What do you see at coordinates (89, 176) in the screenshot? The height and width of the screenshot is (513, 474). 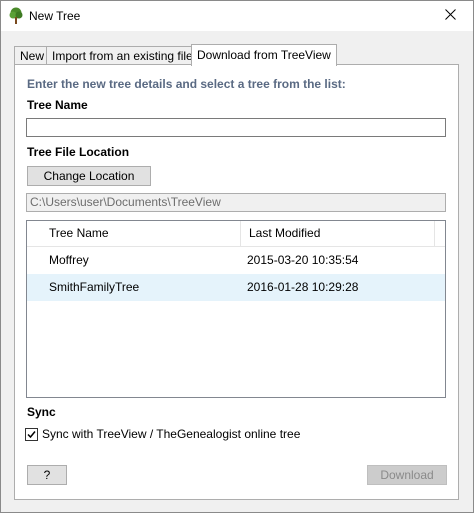 I see `change-location-button: Change Location` at bounding box center [89, 176].